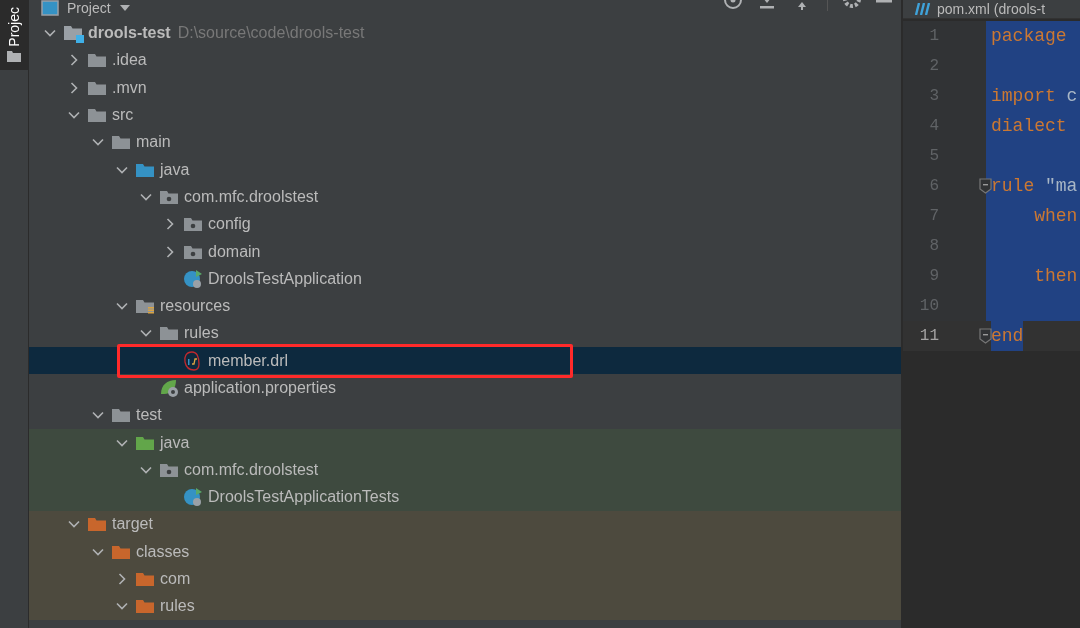  Describe the element at coordinates (928, 336) in the screenshot. I see `line-number: 11` at that location.